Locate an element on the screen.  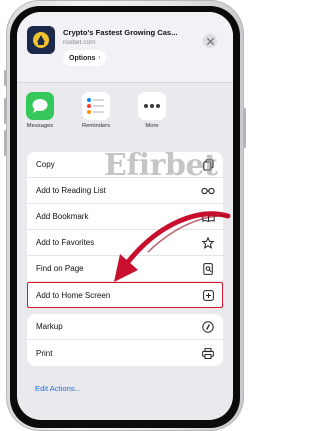
share-app-more: More is located at coordinates (152, 110).